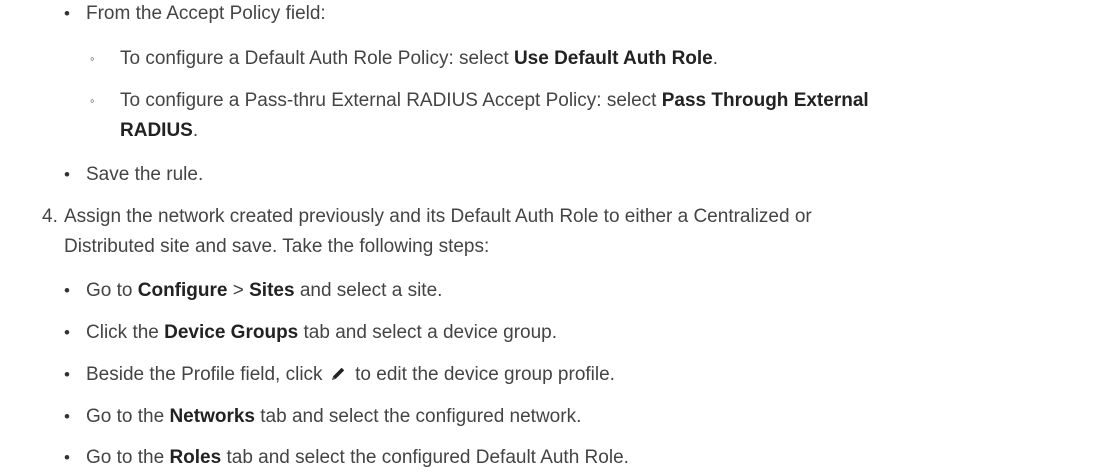 The image size is (1102, 473). I want to click on list-item-text: Save the rule., so click(145, 174).